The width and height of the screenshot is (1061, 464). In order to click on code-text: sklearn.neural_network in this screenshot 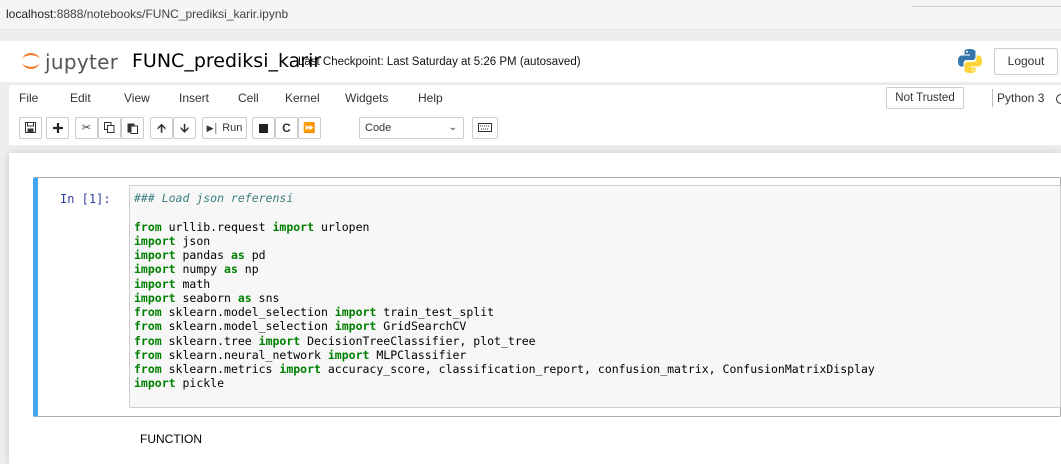, I will do `click(244, 354)`.